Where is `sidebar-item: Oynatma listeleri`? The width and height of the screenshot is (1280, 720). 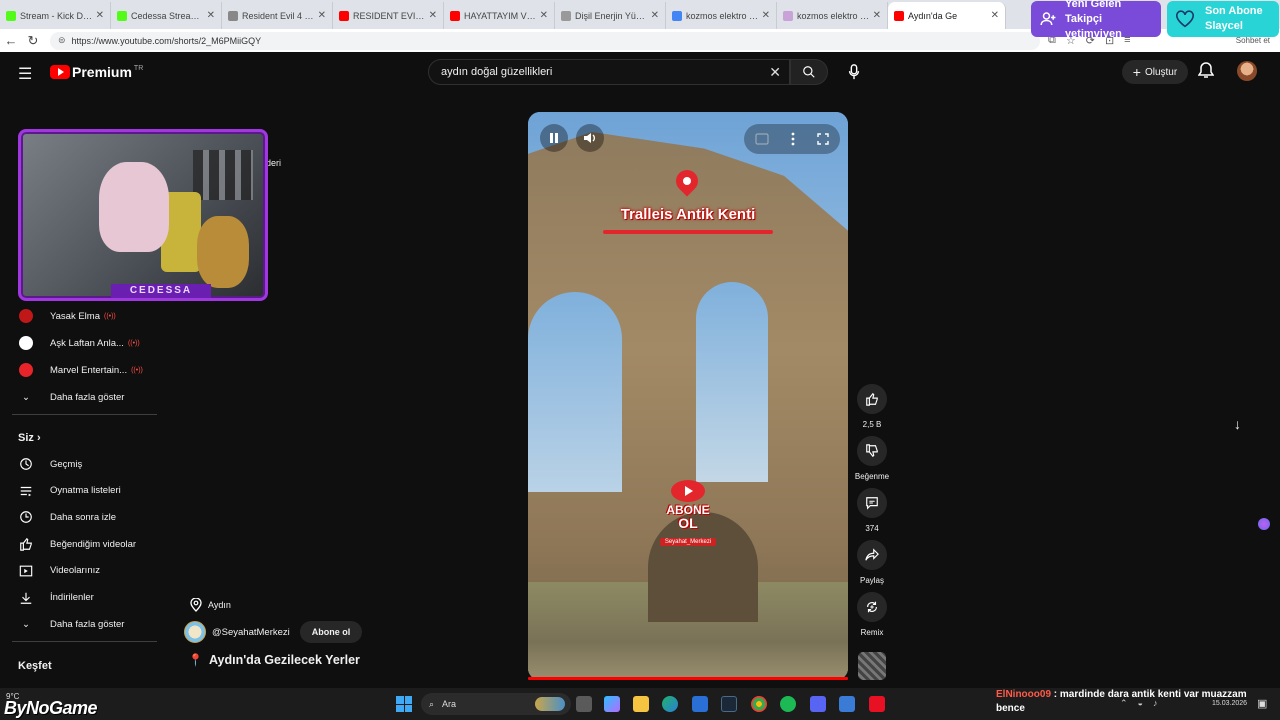 sidebar-item: Oynatma listeleri is located at coordinates (88, 491).